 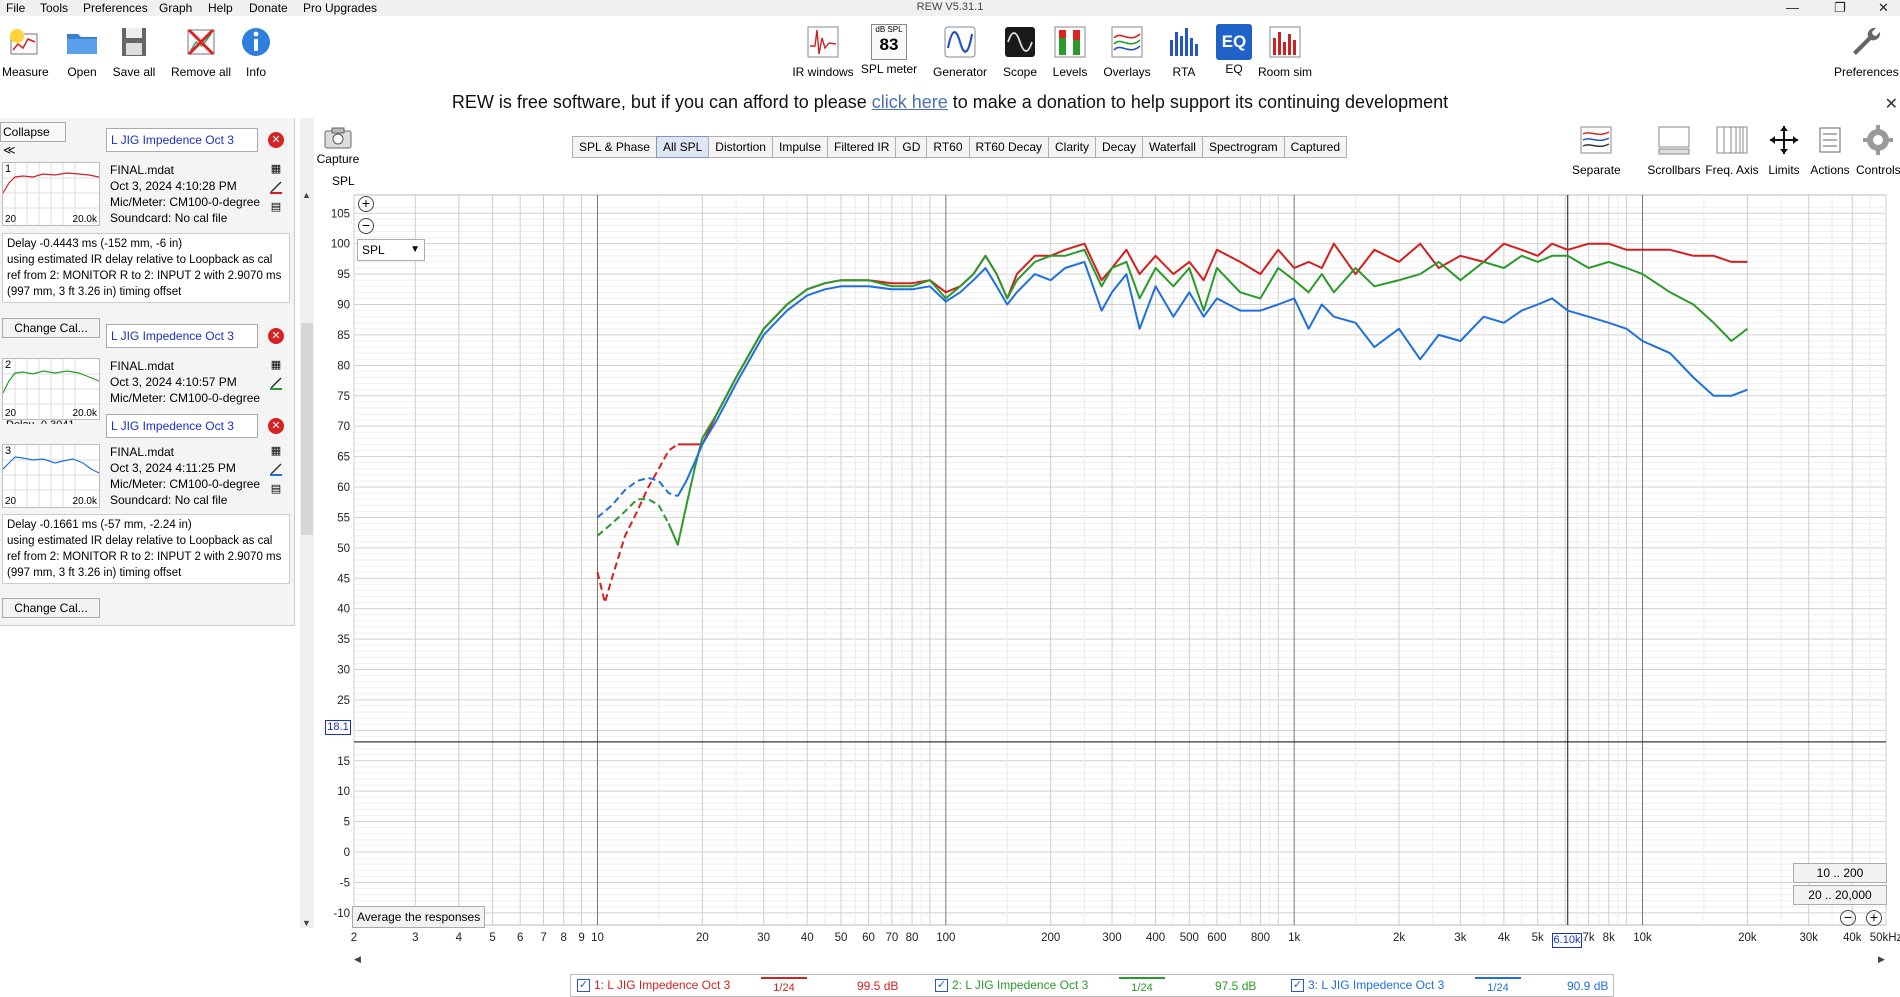 What do you see at coordinates (1885, 938) in the screenshot?
I see `x-tick-label: 50kHz` at bounding box center [1885, 938].